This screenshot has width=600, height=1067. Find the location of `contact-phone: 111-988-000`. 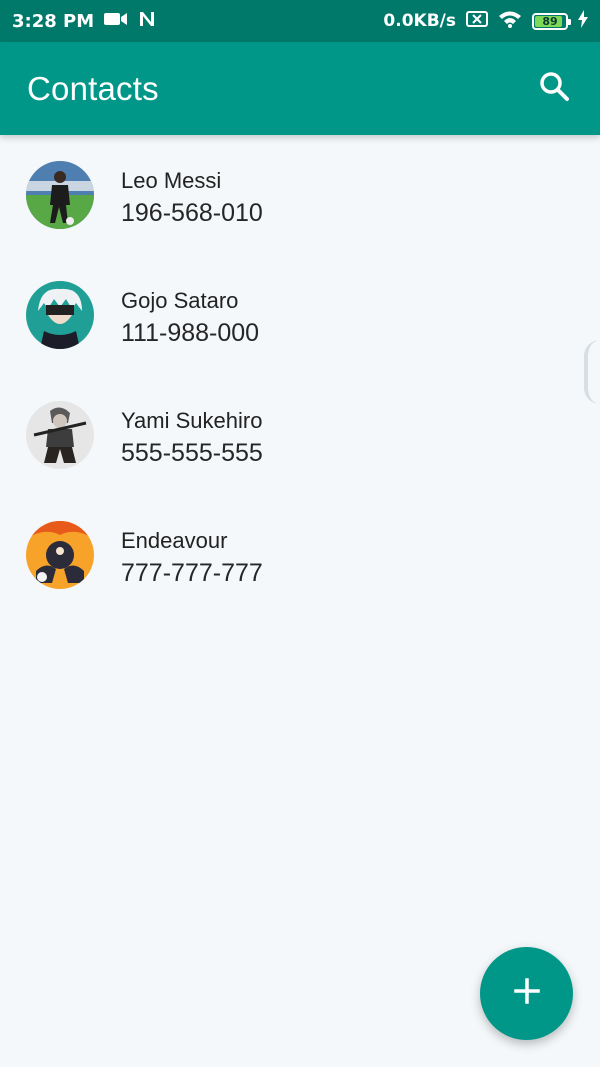

contact-phone: 111-988-000 is located at coordinates (190, 333).